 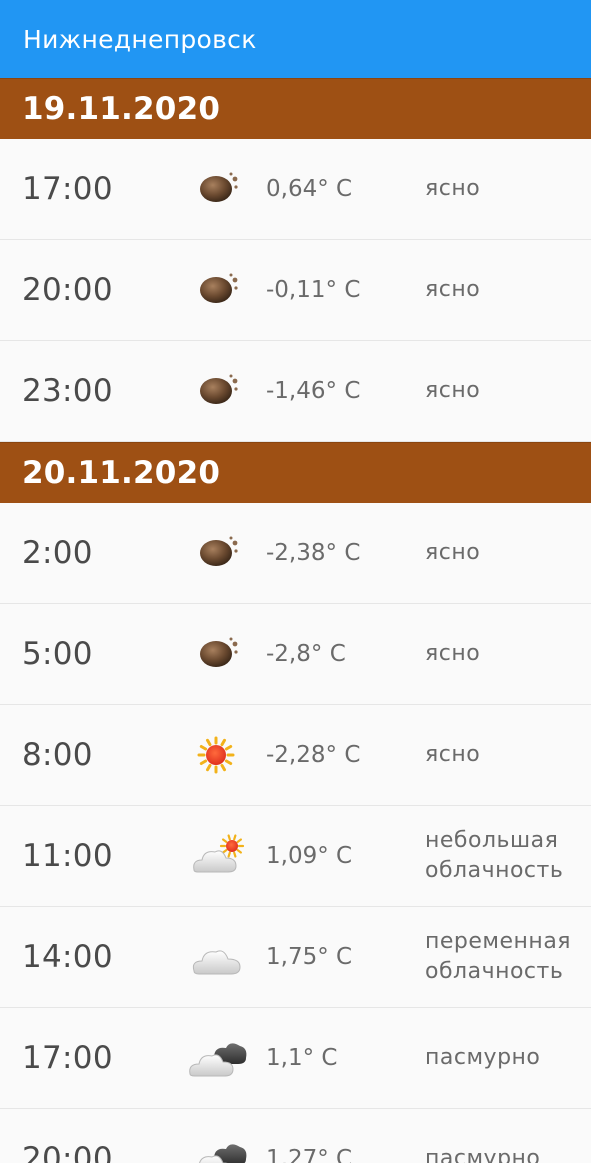 What do you see at coordinates (306, 654) in the screenshot?
I see `forecast-temperature: -2,8° C` at bounding box center [306, 654].